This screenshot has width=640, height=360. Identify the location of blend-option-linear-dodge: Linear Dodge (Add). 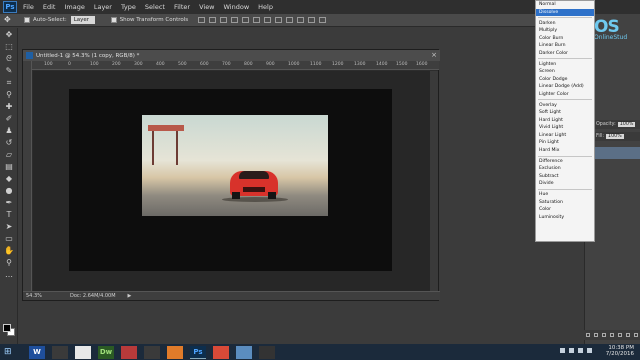
(565, 87).